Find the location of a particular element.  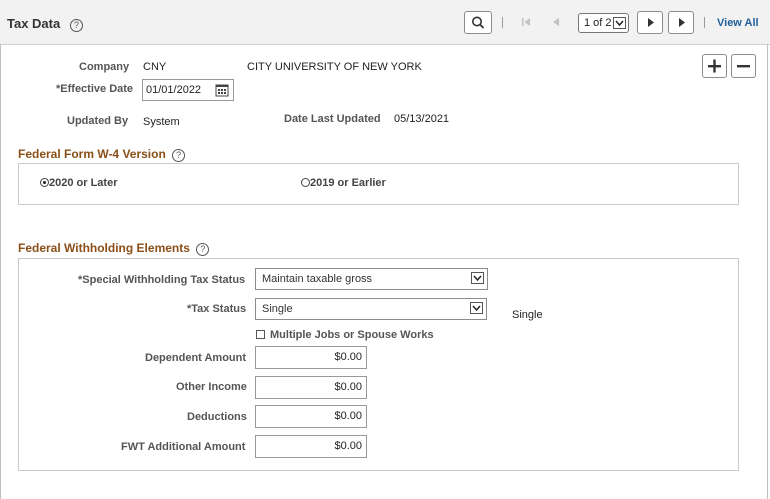

fwt-additional-field: $0.00 is located at coordinates (311, 446).